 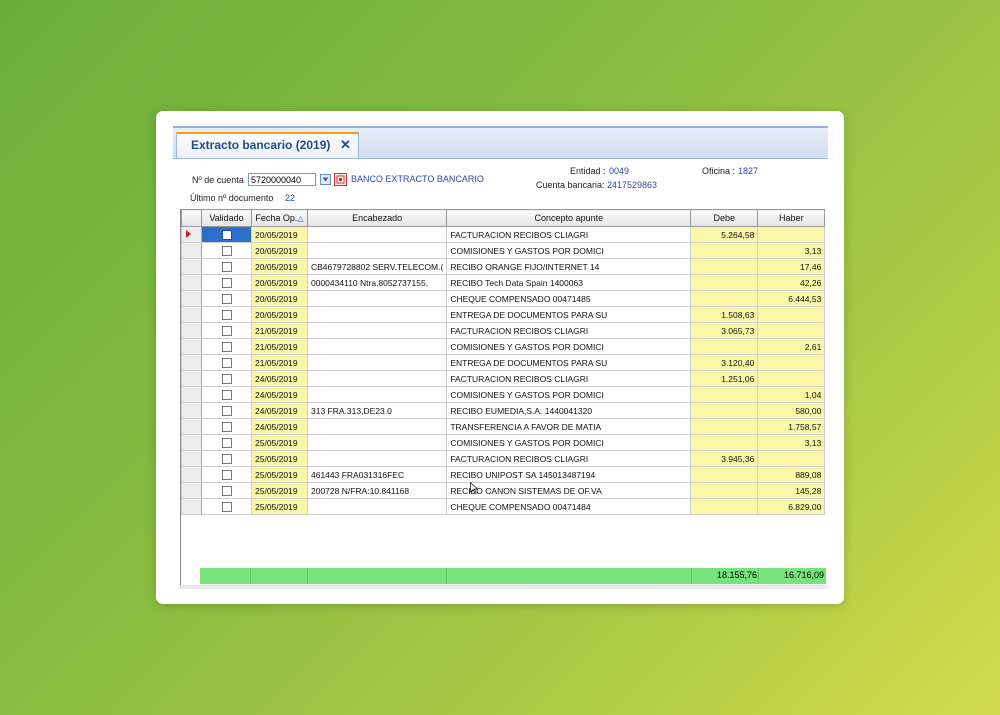 I want to click on col-fecha: Fecha Op.△, so click(x=279, y=218).